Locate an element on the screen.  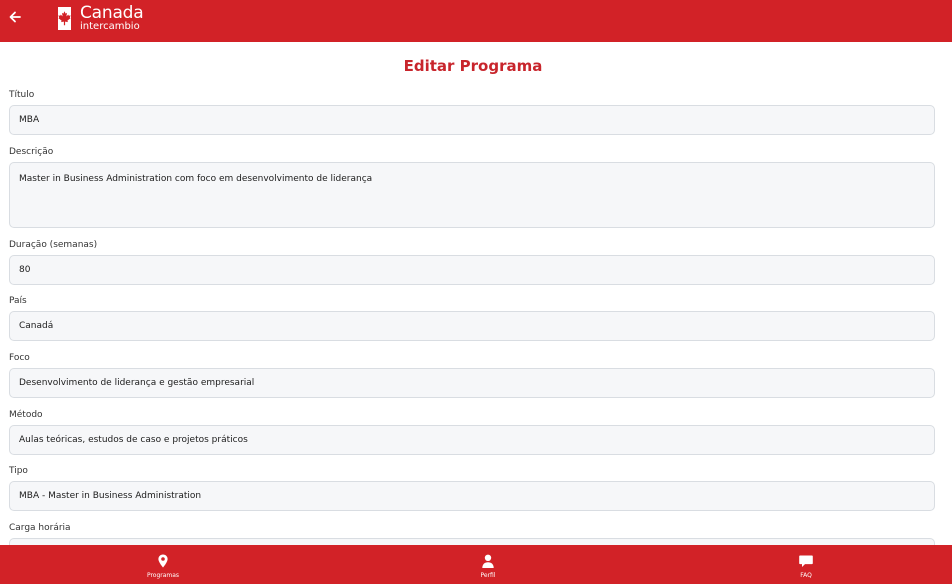
back-arrow-icon is located at coordinates (15, 17).